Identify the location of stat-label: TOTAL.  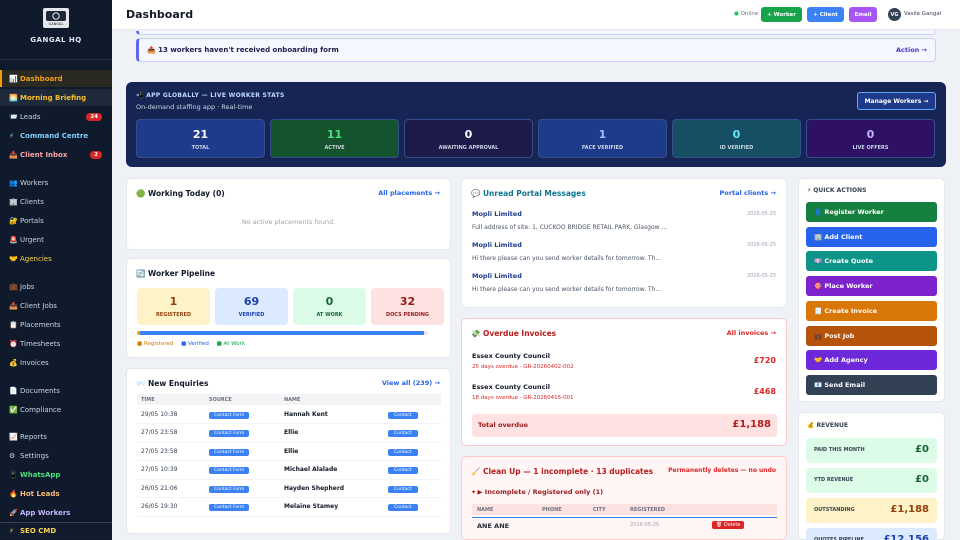
(200, 148).